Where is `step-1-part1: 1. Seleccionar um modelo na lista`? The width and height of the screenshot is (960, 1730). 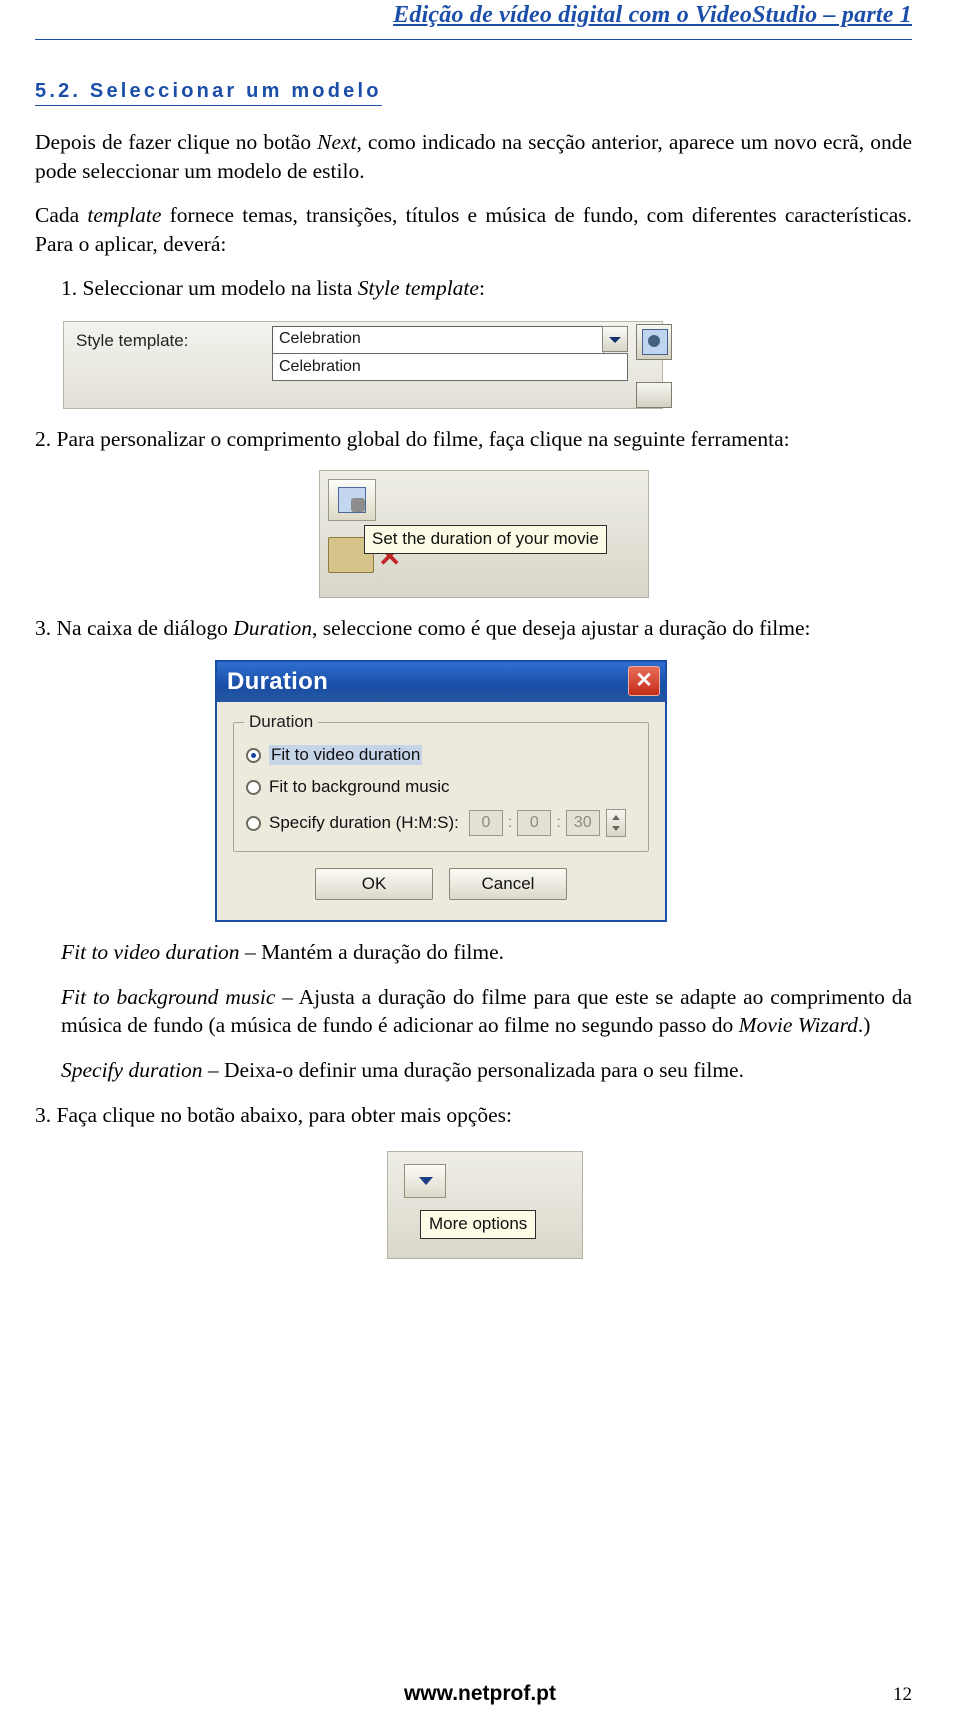
step-1-part1: 1. Seleccionar um modelo na lista is located at coordinates (209, 288).